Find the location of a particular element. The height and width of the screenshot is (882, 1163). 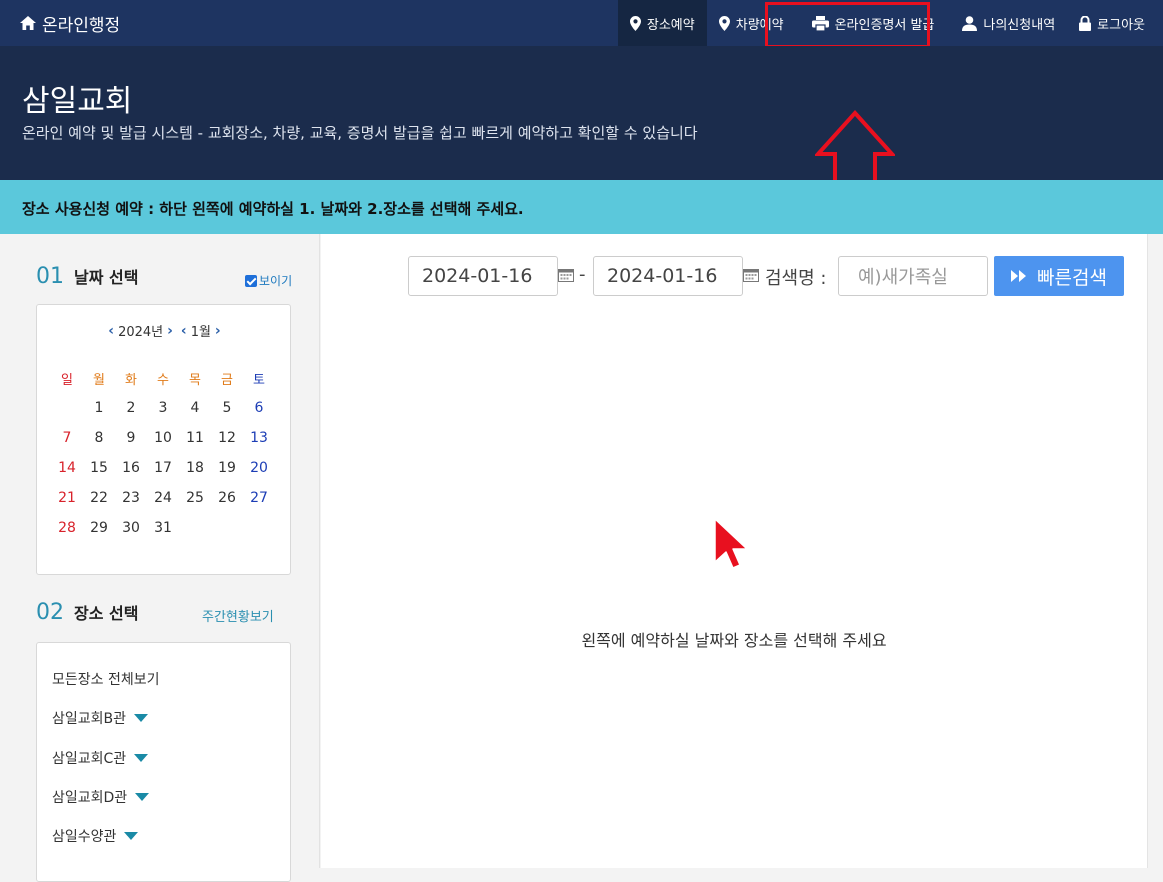

place-item-d: 삼일교회D관 is located at coordinates (101, 797).